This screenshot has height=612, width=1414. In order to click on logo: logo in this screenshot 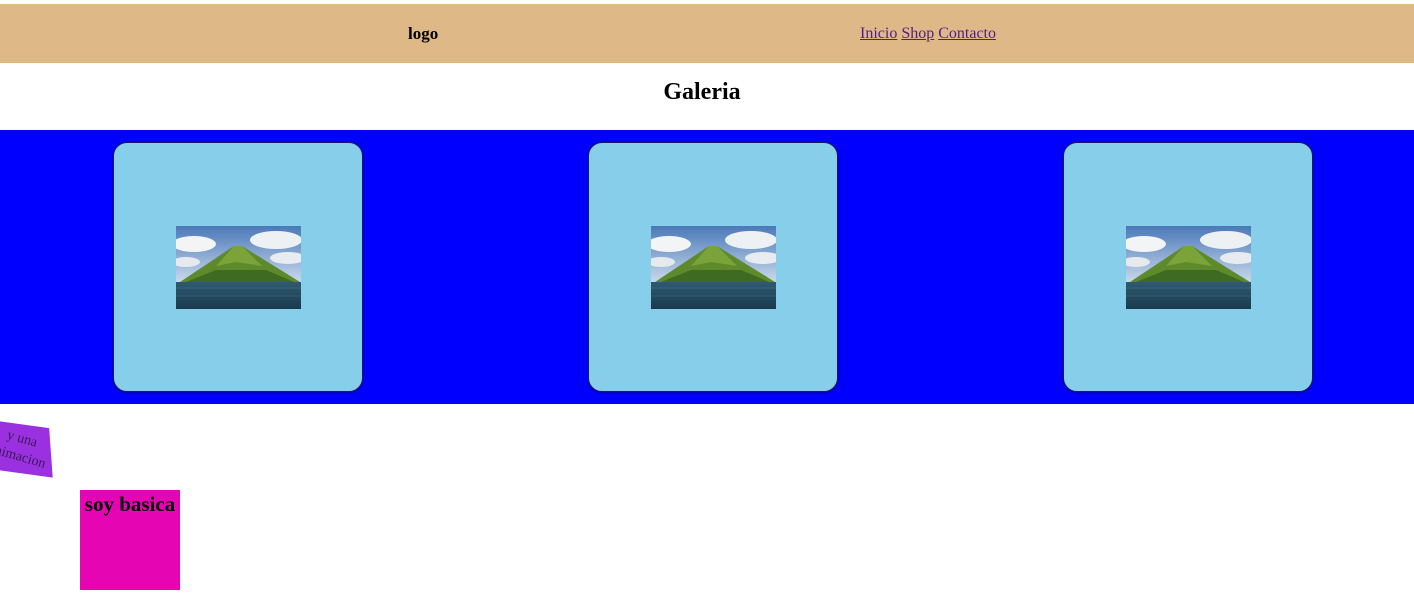, I will do `click(423, 33)`.